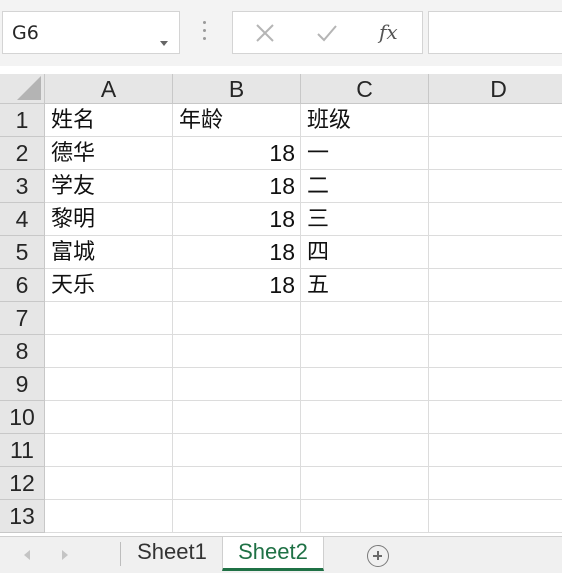 Image resolution: width=562 pixels, height=573 pixels. I want to click on cell-b11, so click(237, 450).